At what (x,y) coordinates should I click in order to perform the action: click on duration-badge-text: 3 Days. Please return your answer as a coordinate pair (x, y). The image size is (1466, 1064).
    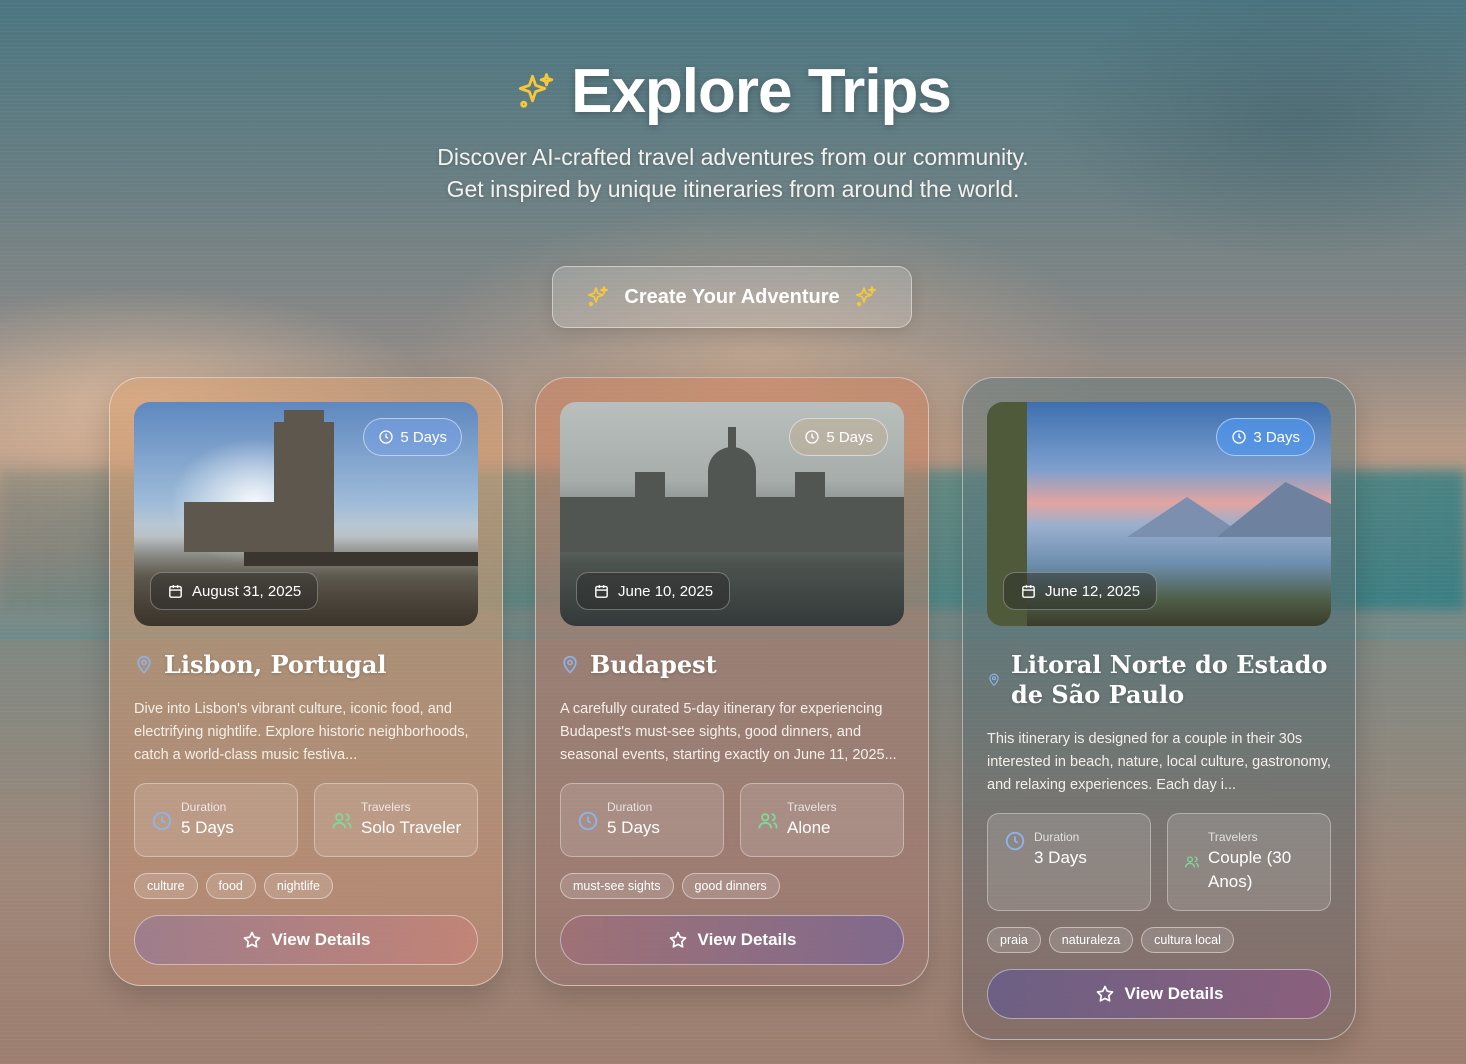
    Looking at the image, I should click on (1276, 437).